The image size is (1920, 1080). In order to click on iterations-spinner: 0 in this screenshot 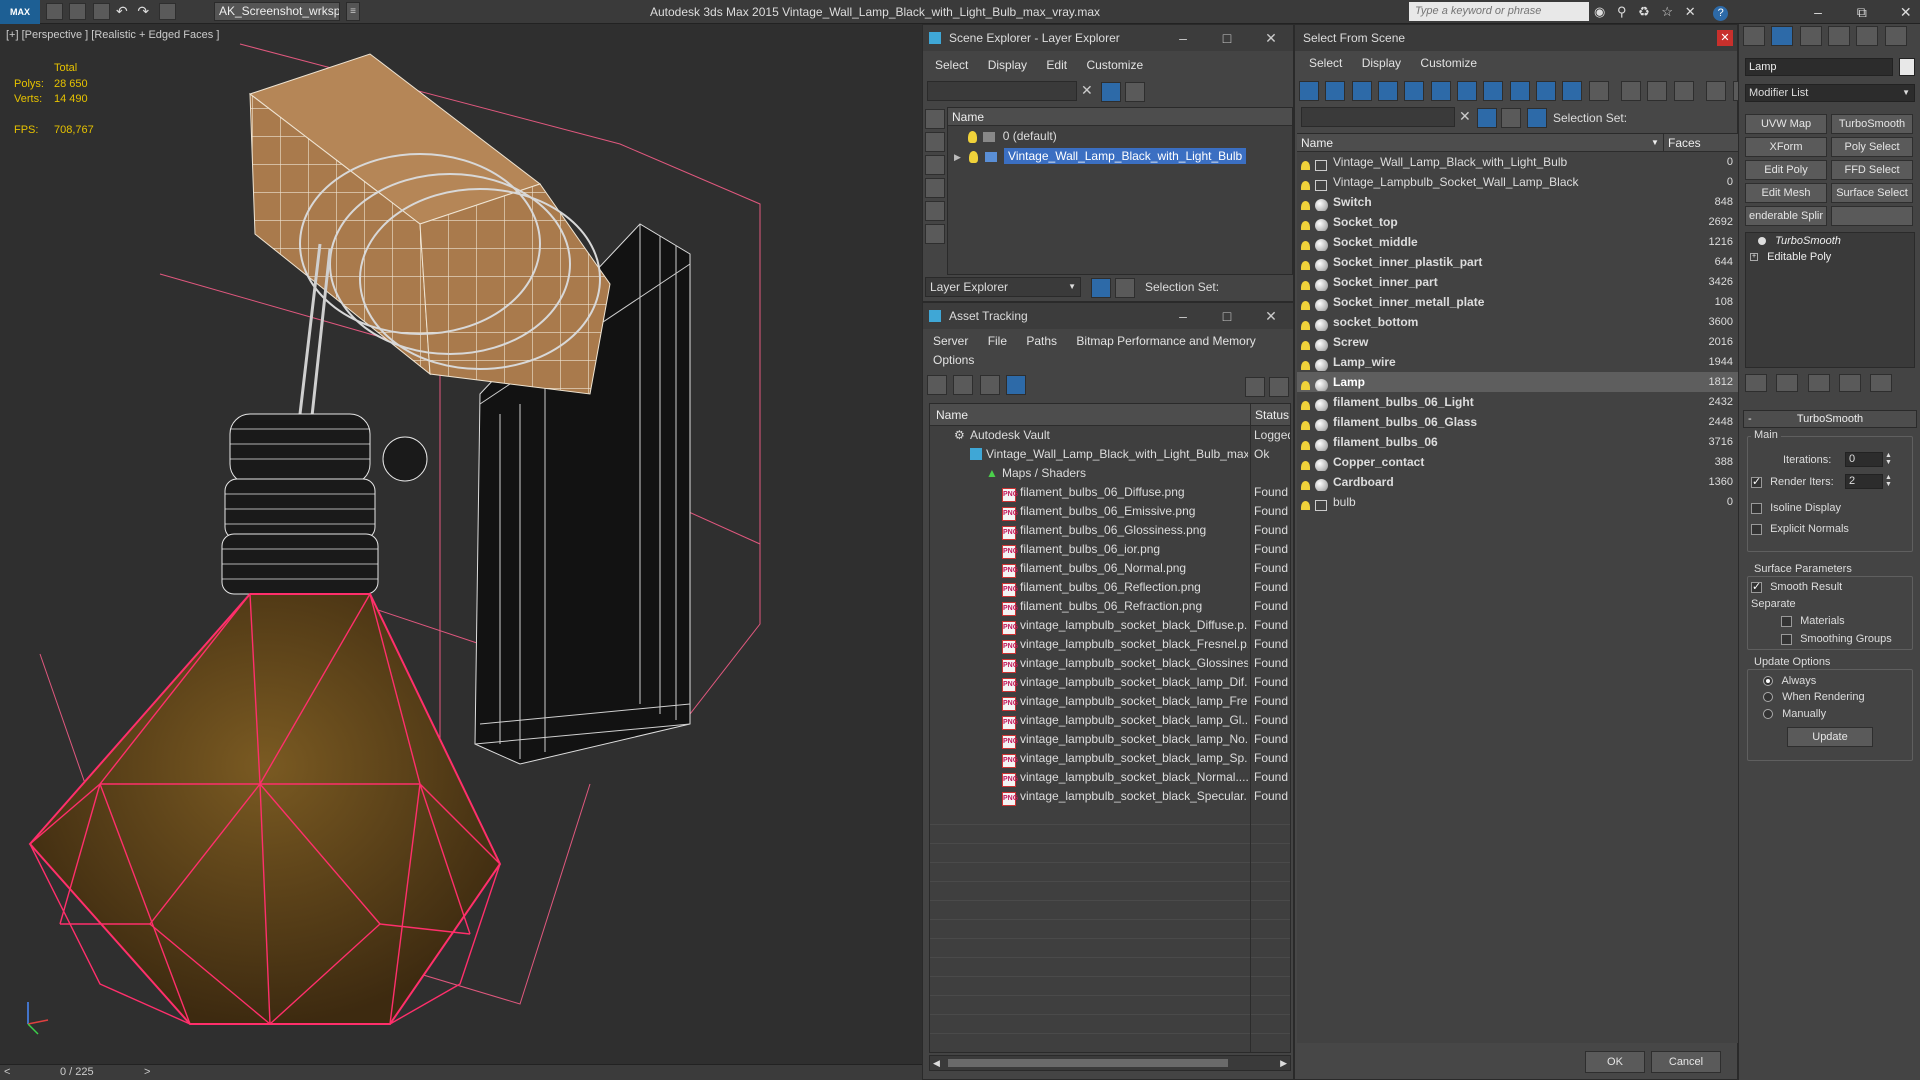, I will do `click(1864, 459)`.